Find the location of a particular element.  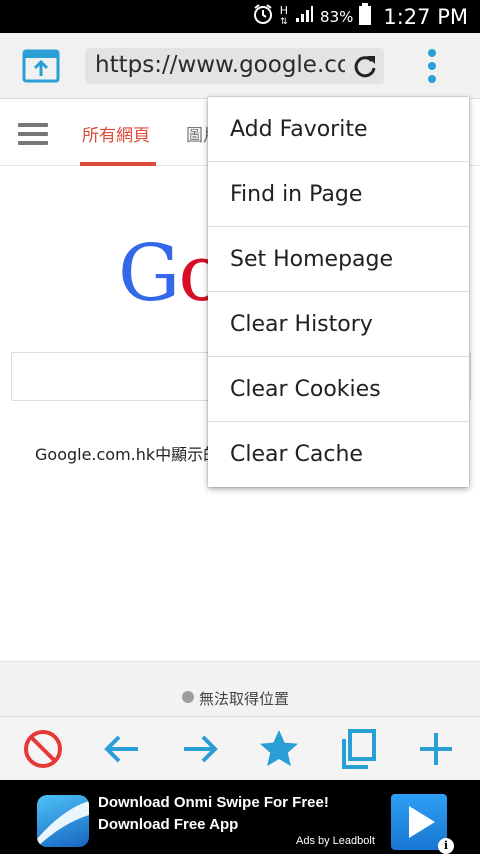

alarm-icon is located at coordinates (263, 16).